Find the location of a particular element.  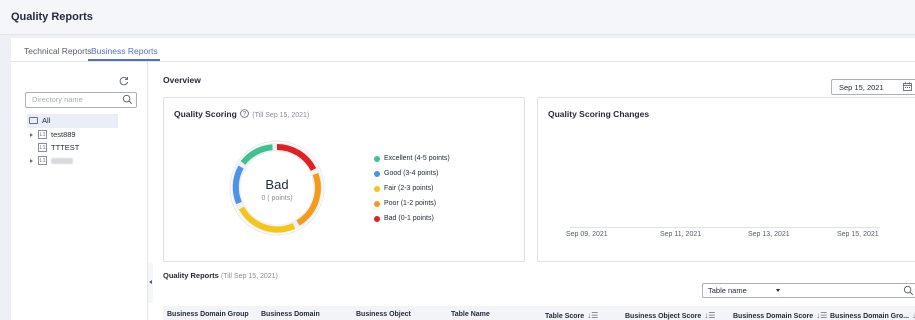

quality-scoring-header: Quality Scoring ? (Till Sep 15, 2021) is located at coordinates (241, 114).